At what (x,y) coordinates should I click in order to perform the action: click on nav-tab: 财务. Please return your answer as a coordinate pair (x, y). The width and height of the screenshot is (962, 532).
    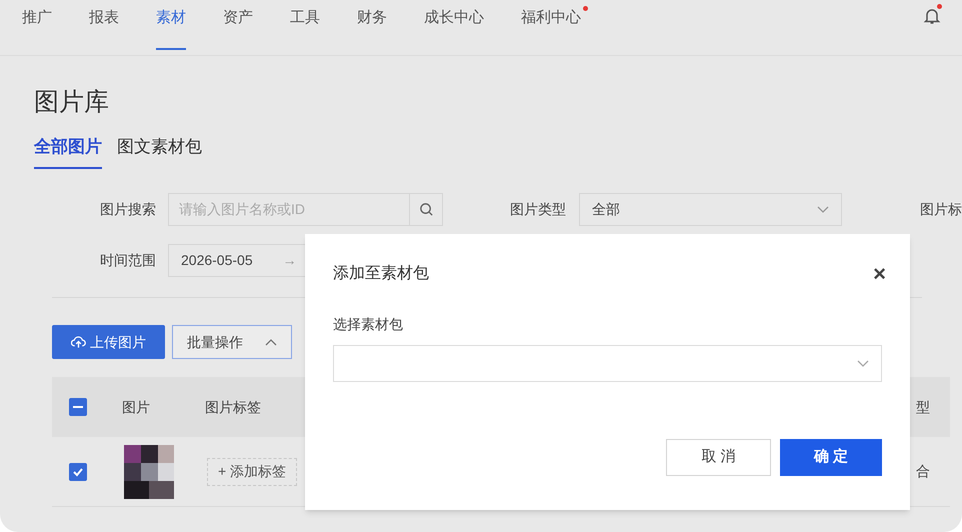
    Looking at the image, I should click on (372, 27).